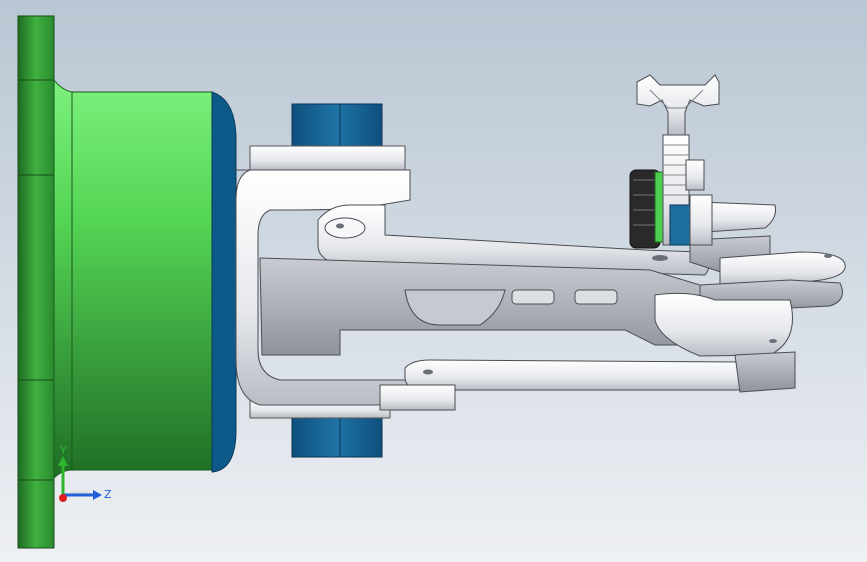 This screenshot has width=867, height=562. What do you see at coordinates (108, 494) in the screenshot?
I see `z-axis-label: Z` at bounding box center [108, 494].